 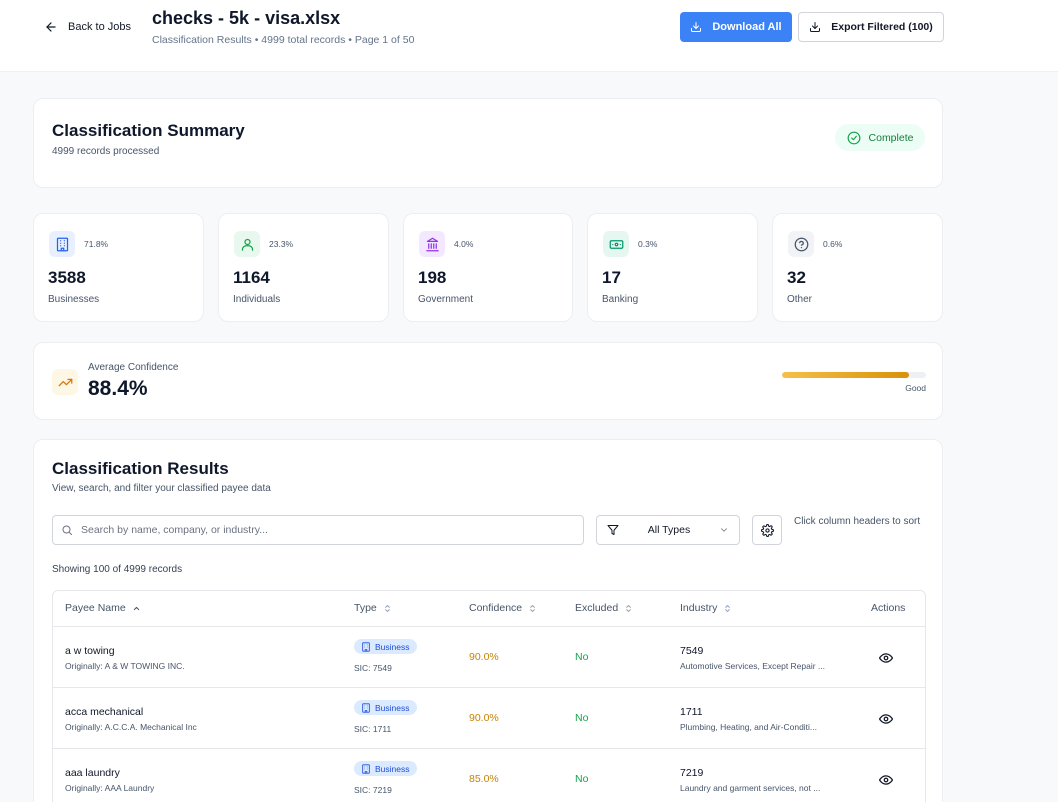 I want to click on excluded-cell: No, so click(x=582, y=779).